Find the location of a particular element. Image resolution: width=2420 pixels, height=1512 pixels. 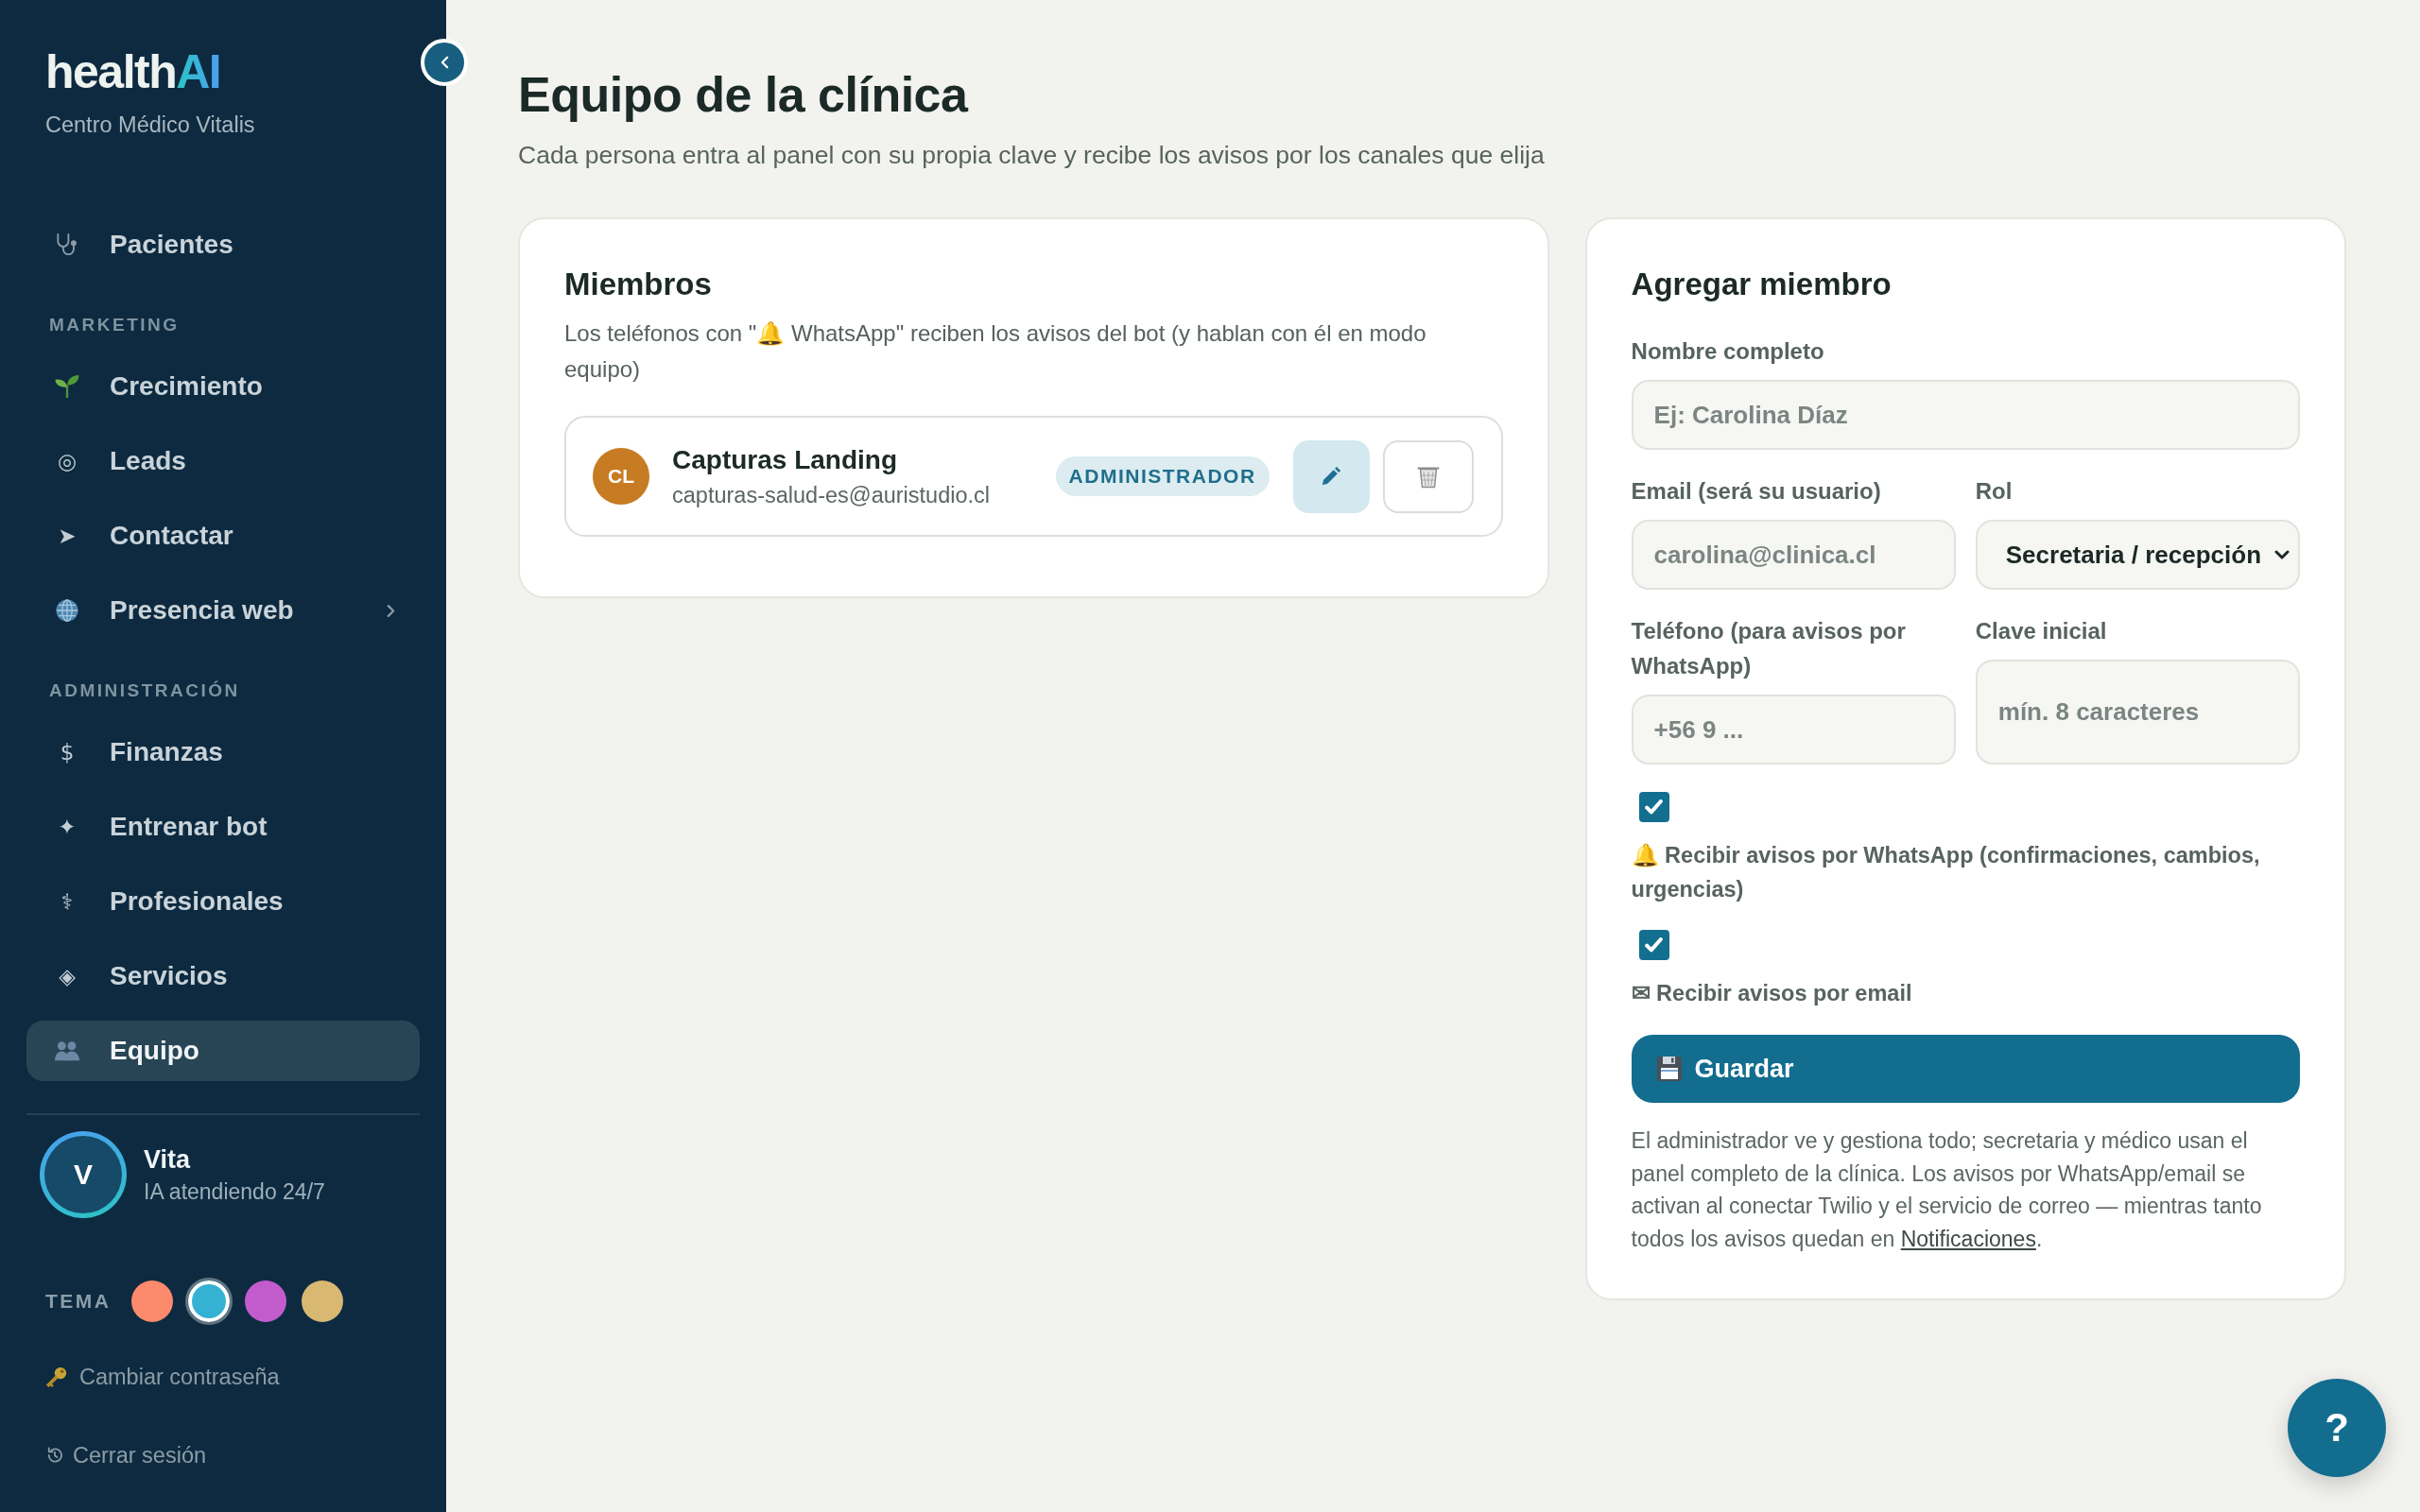

panel-description: Los teléfonos con "🔔 WhatsApp" reciben los avisos del bot (y hablan con él en modo equipo) is located at coordinates (995, 351).